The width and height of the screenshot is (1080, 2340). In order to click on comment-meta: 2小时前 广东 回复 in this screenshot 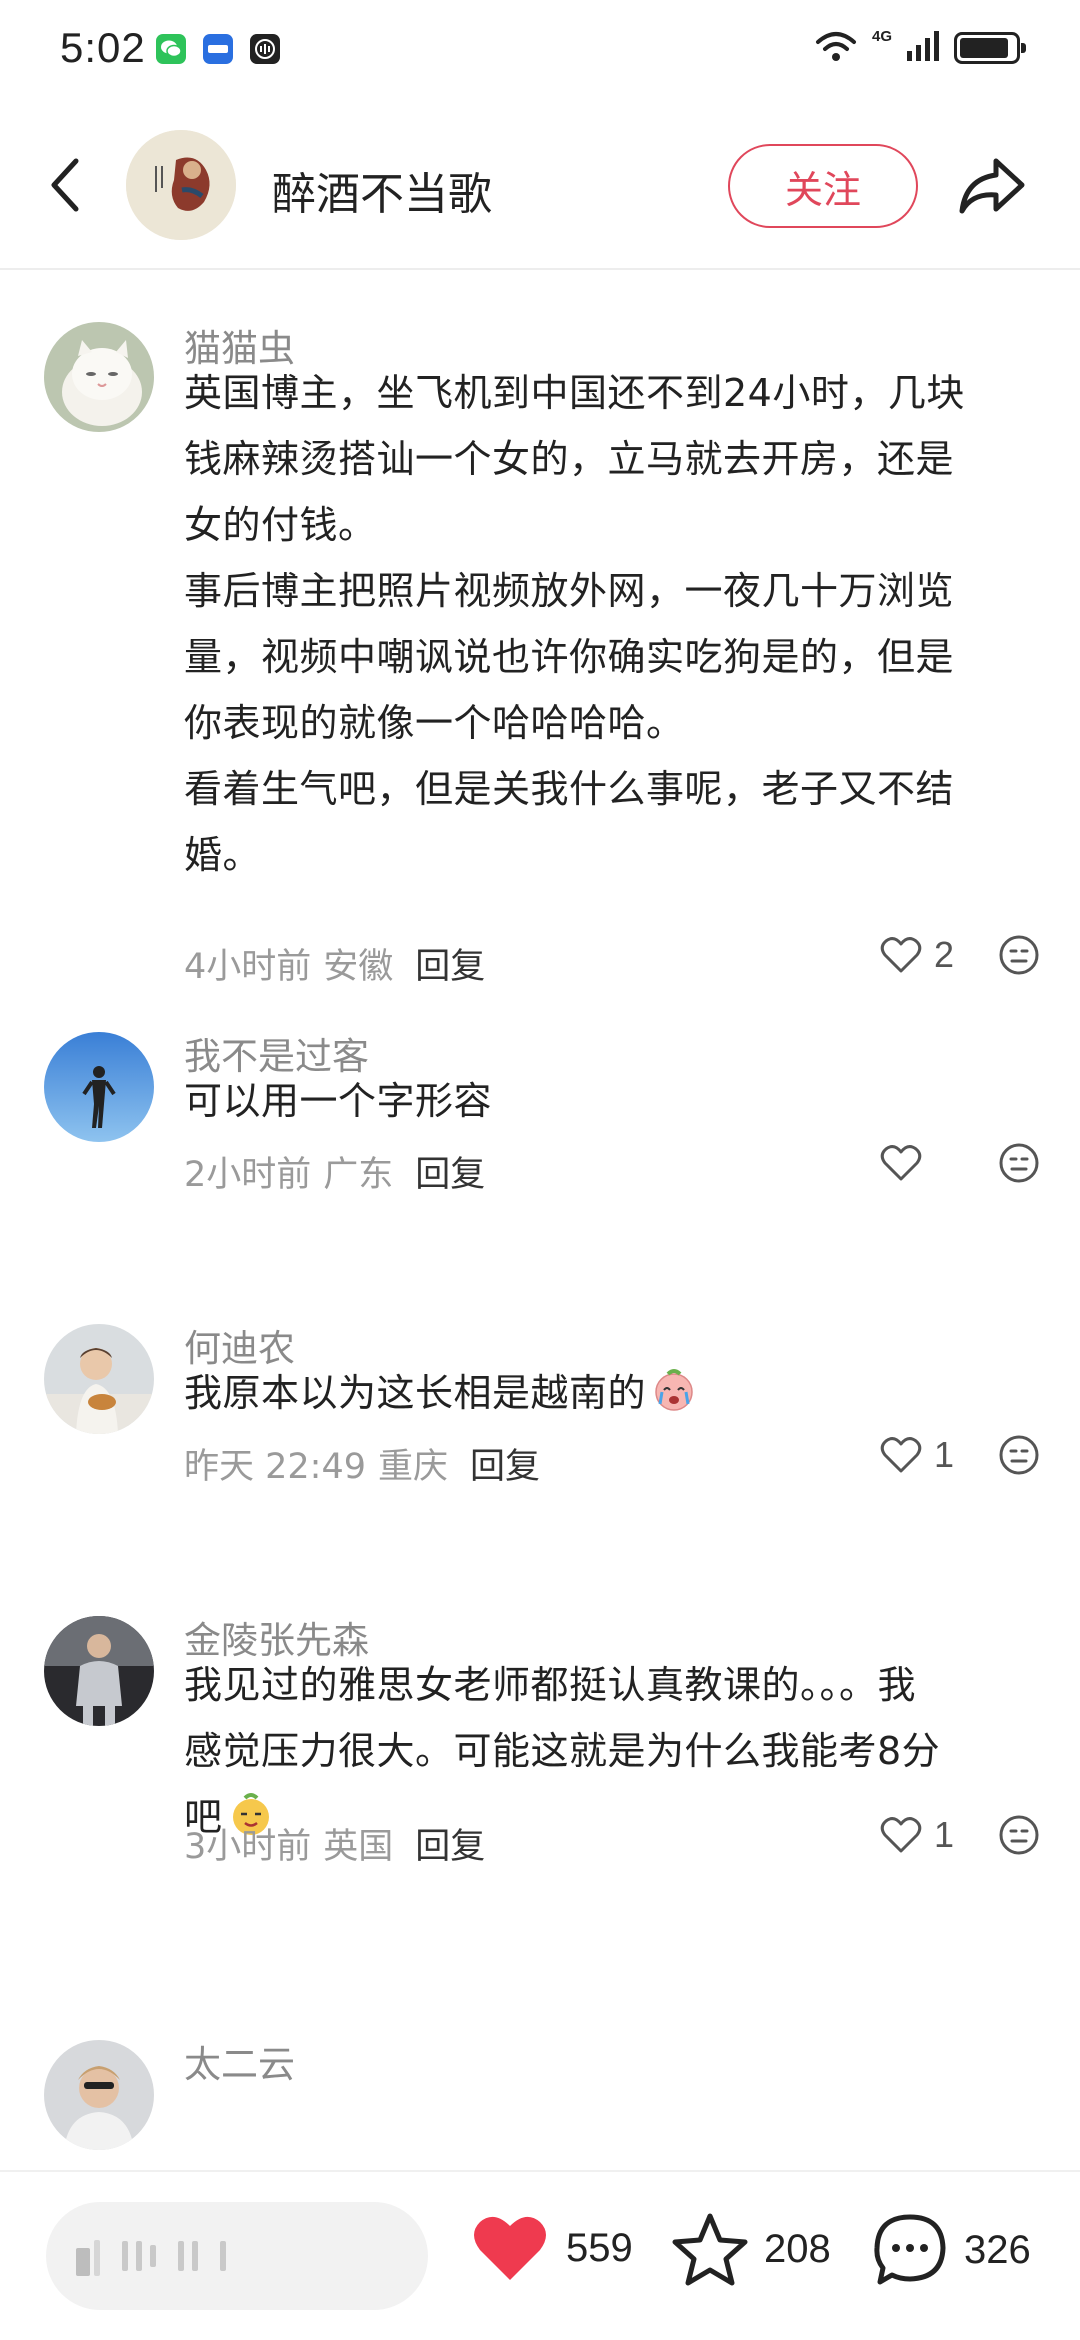, I will do `click(334, 1171)`.